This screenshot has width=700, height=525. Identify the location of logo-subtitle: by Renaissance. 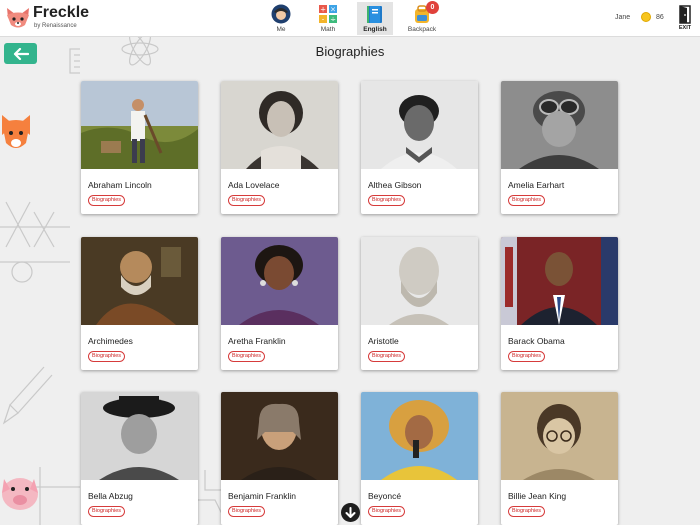
(55, 26).